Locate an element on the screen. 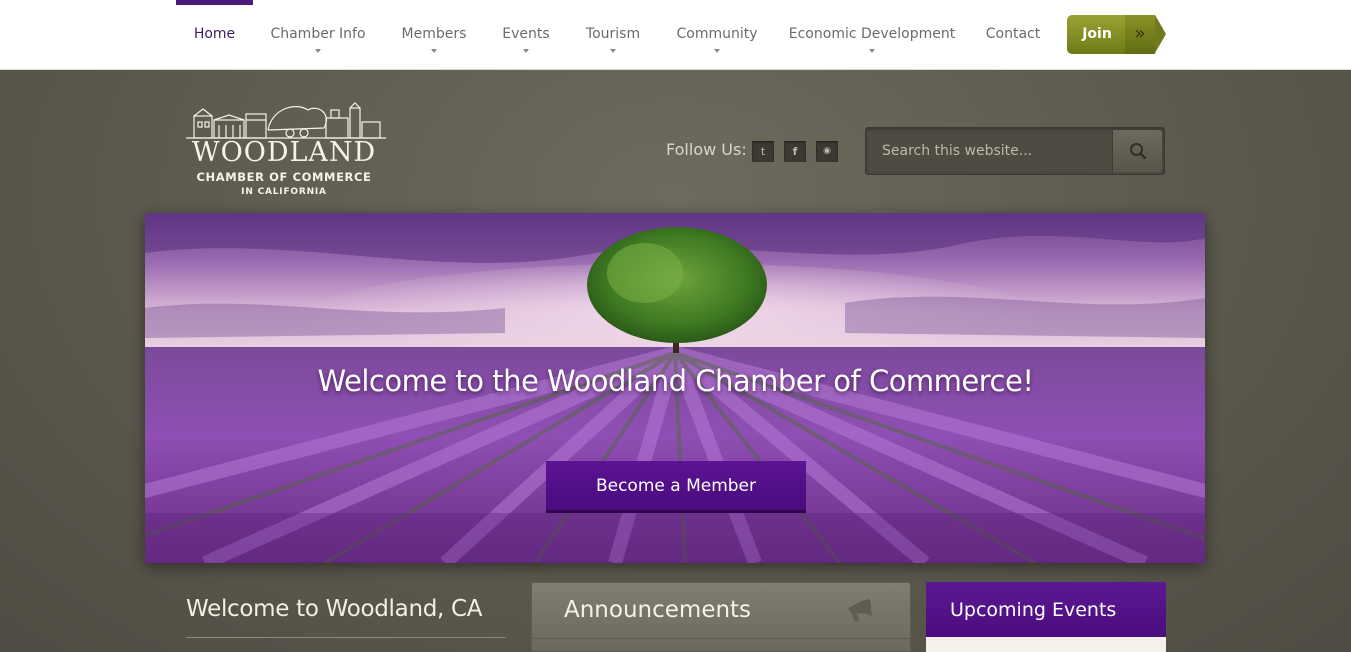 The image size is (1351, 652). nav-item-label: Home is located at coordinates (214, 34).